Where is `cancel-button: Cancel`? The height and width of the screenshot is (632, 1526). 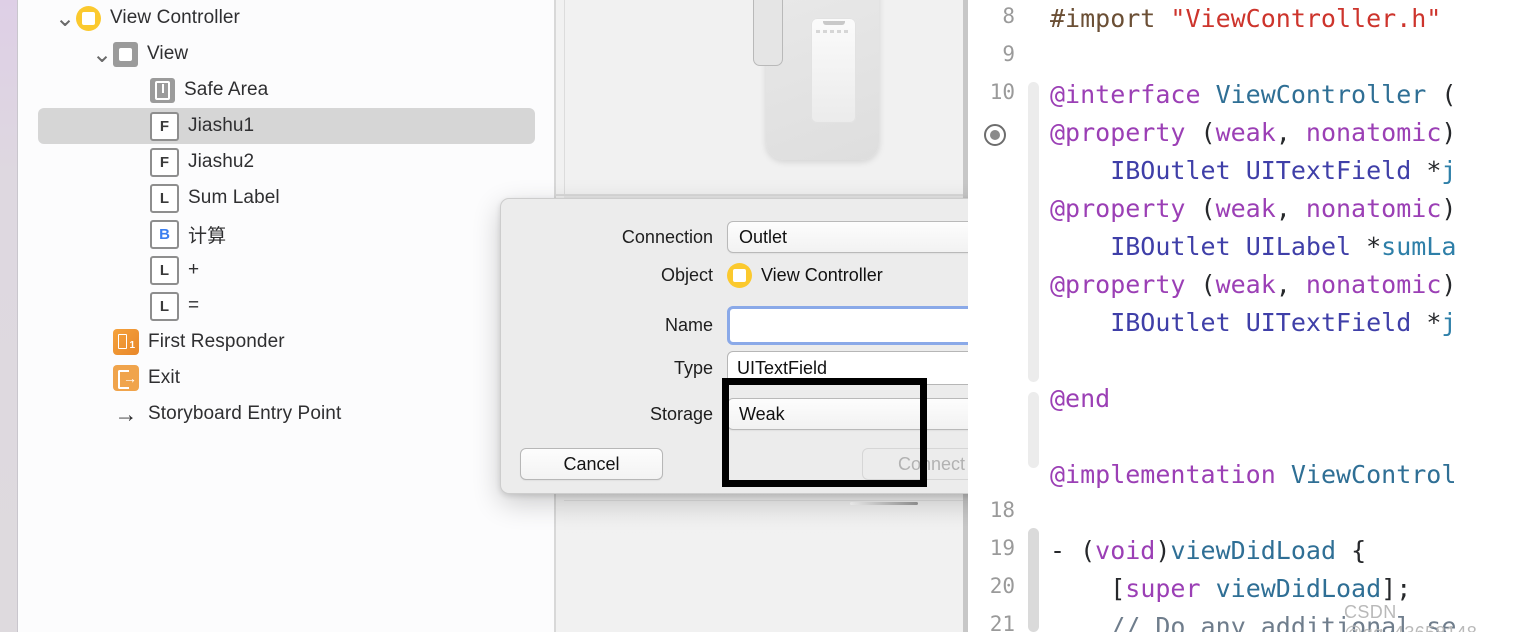 cancel-button: Cancel is located at coordinates (591, 464).